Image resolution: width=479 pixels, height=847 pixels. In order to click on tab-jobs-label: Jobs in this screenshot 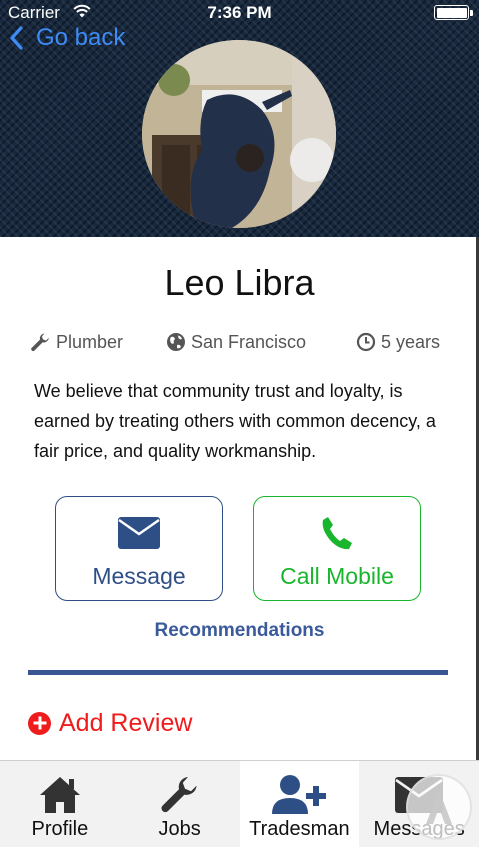, I will do `click(179, 829)`.